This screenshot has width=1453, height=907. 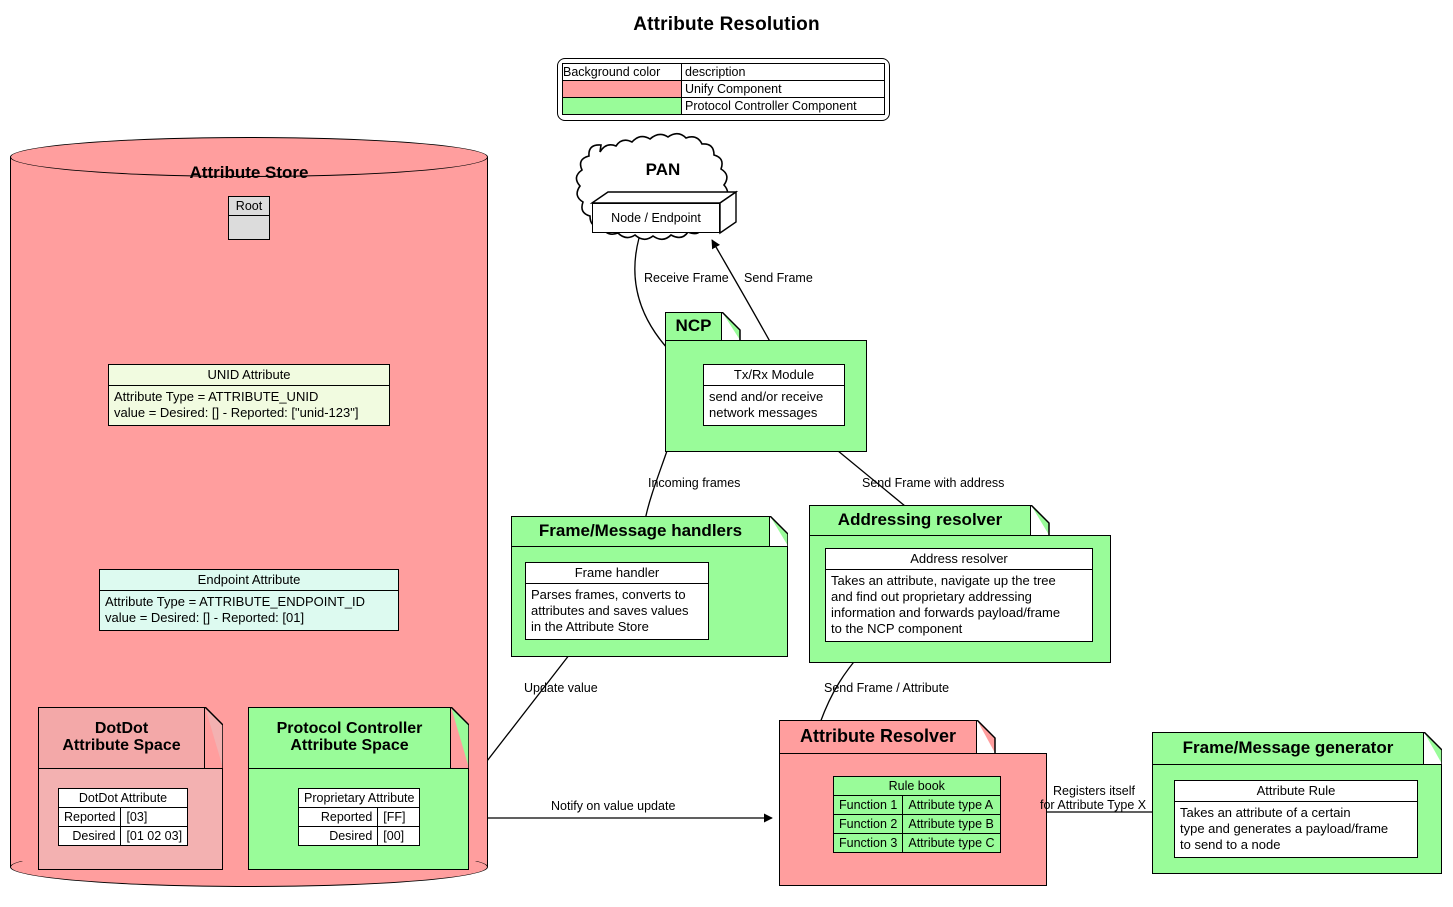 I want to click on node-endpoint-label: Node / Endpoint, so click(x=656, y=218).